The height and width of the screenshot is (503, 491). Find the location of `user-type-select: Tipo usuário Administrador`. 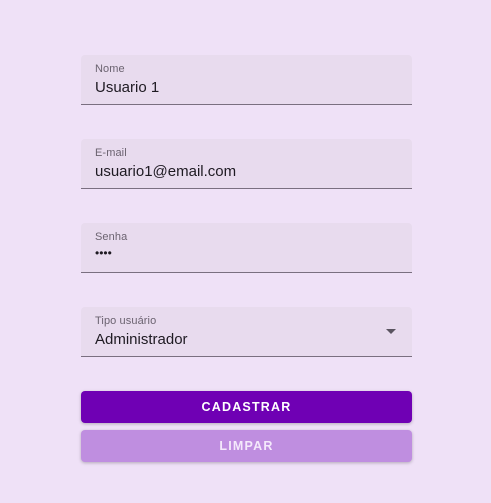

user-type-select: Tipo usuário Administrador is located at coordinates (246, 332).